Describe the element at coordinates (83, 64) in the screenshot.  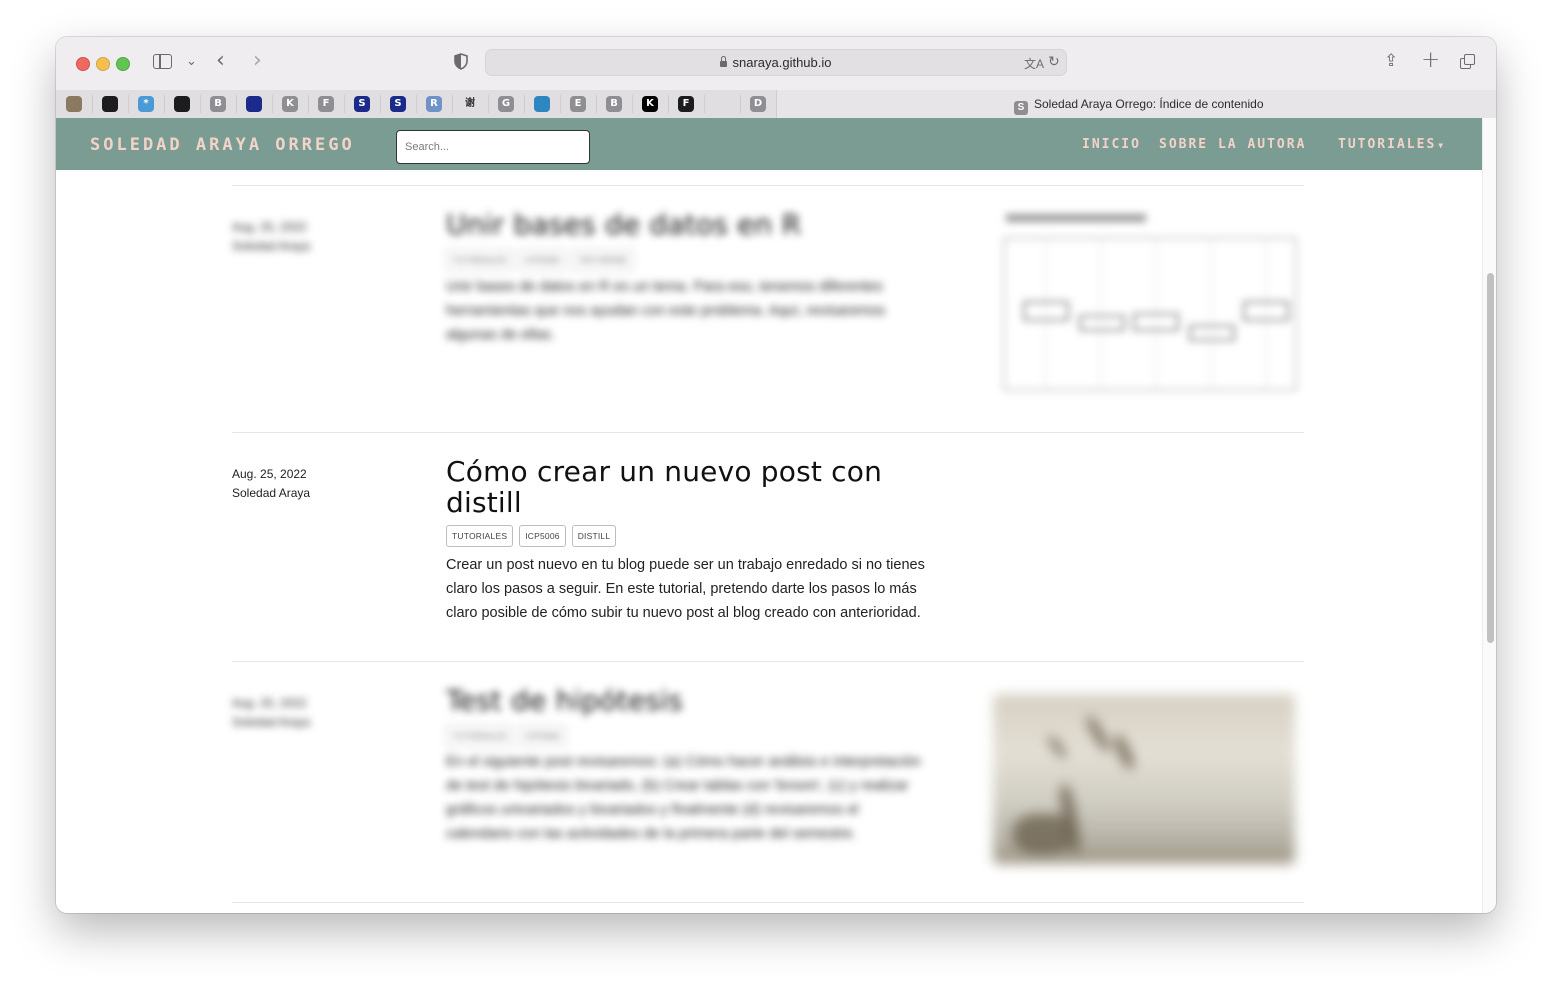
I see `close-window-button` at that location.